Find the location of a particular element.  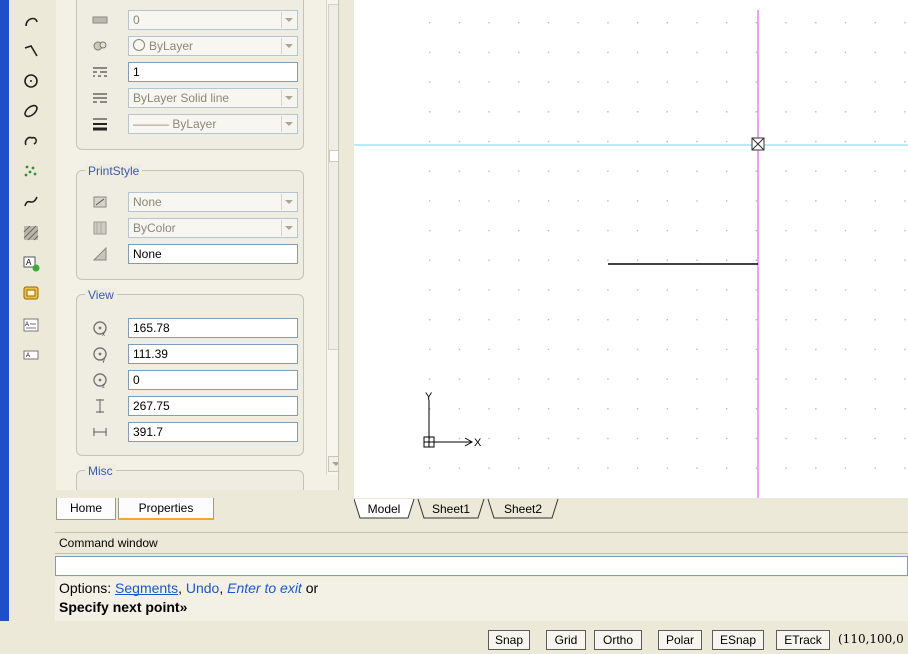

text-icon: A is located at coordinates (31, 355).